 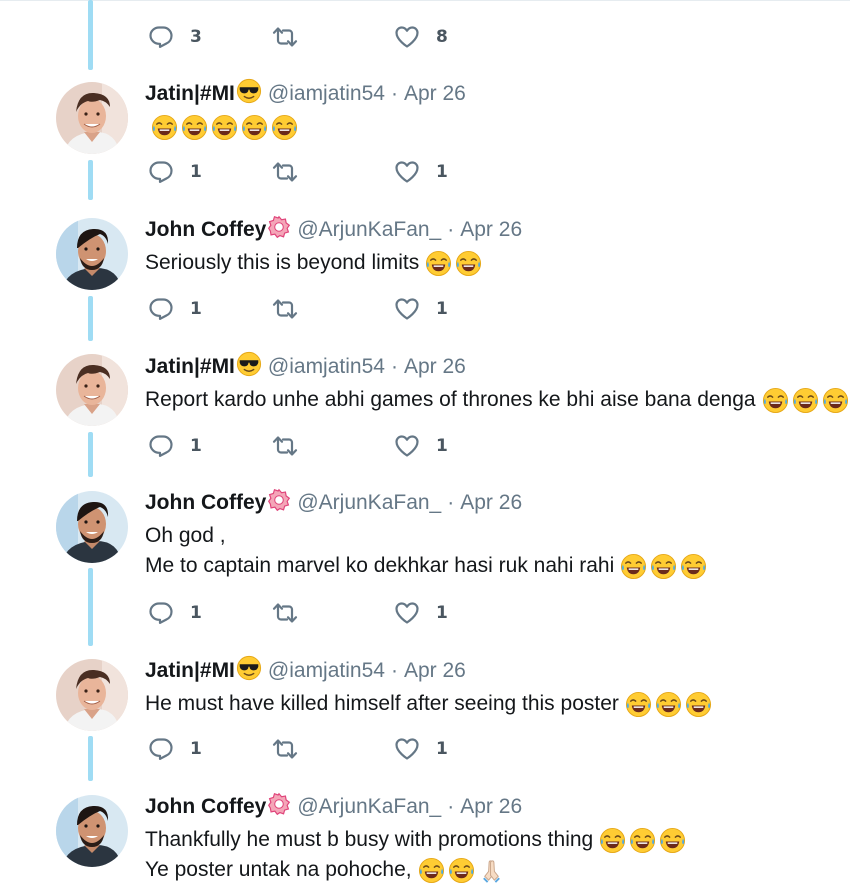 What do you see at coordinates (279, 503) in the screenshot?
I see `badge-emoji` at bounding box center [279, 503].